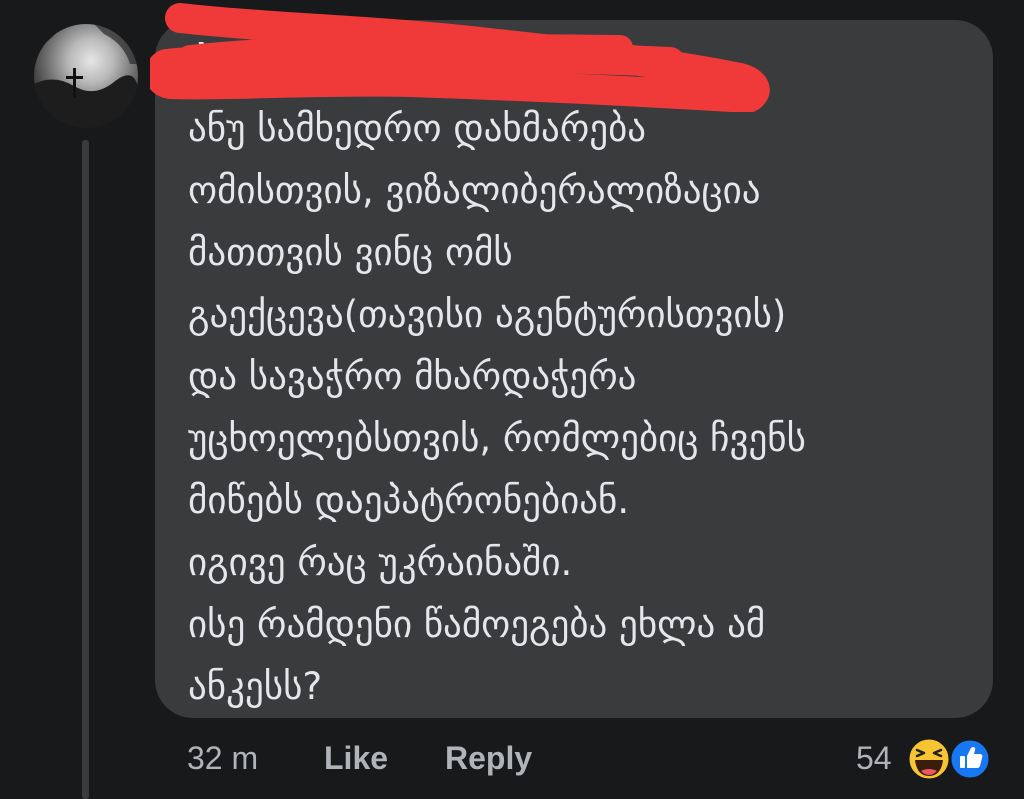 This screenshot has width=1024, height=799. I want to click on reaction-icons, so click(950, 759).